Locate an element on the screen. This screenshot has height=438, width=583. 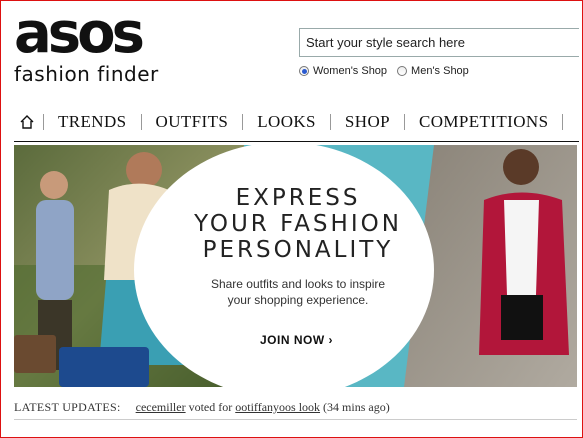
nav-shop: SHOP is located at coordinates (367, 122).